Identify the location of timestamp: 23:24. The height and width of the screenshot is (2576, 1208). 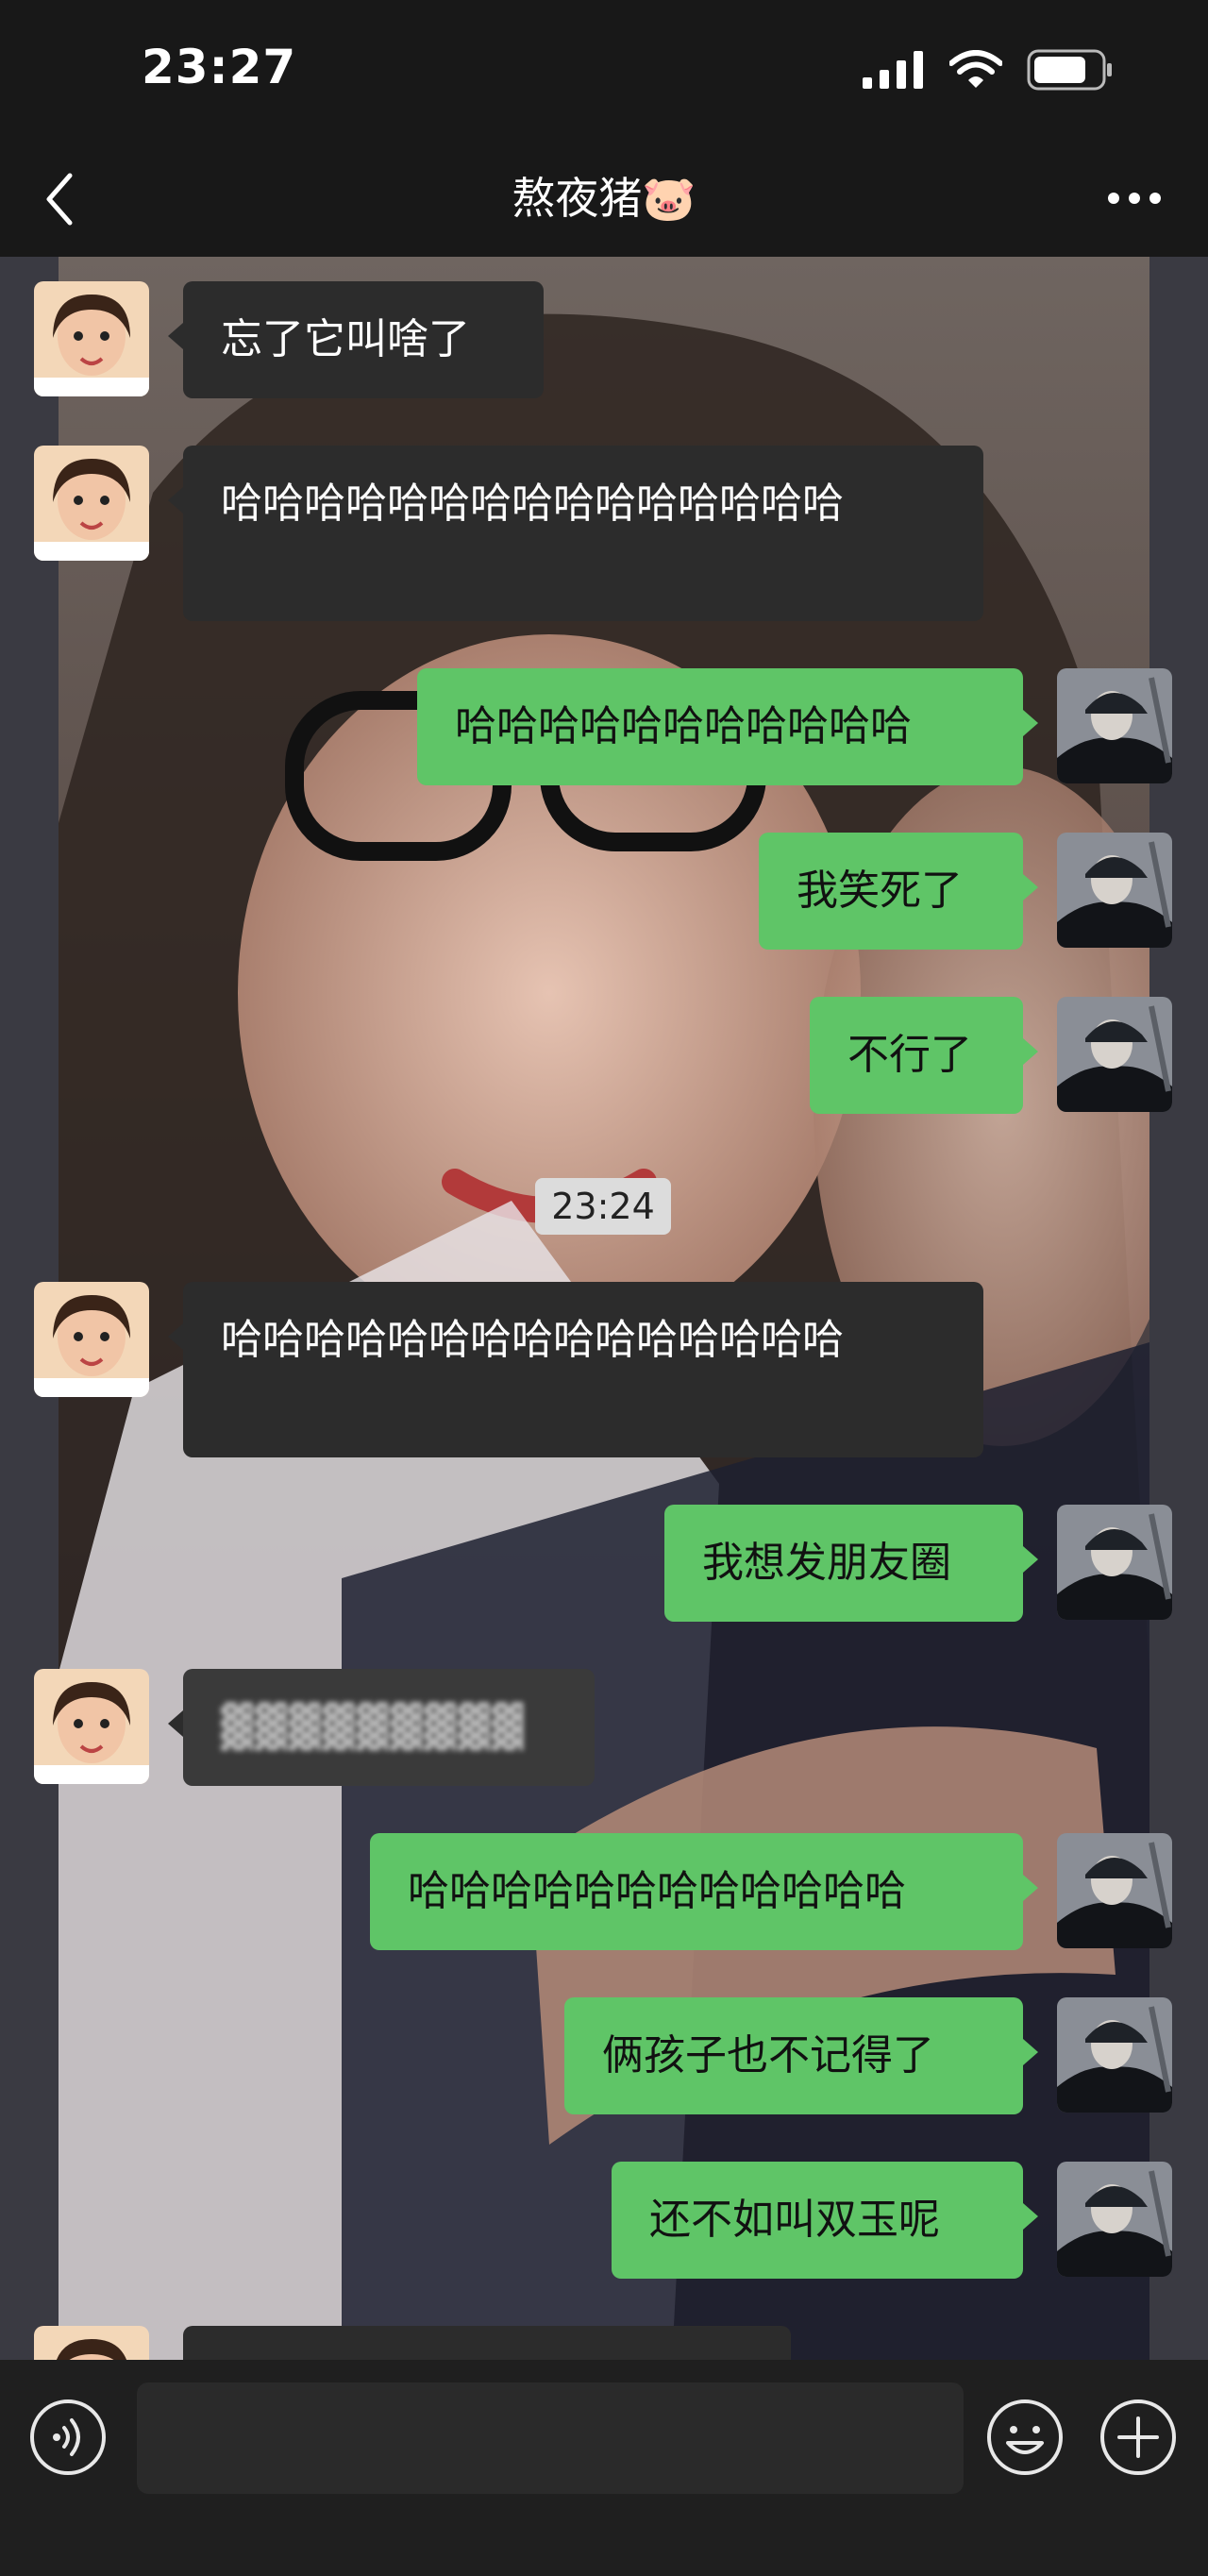
(603, 1206).